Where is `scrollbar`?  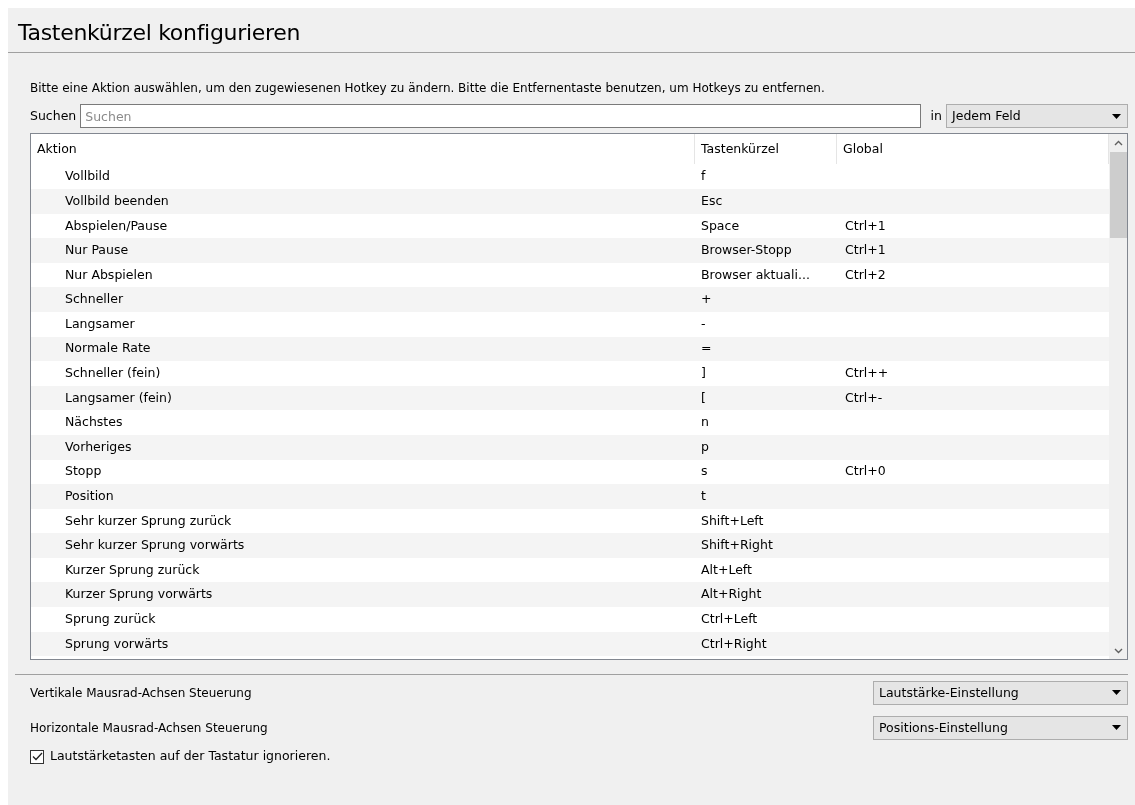 scrollbar is located at coordinates (1118, 397).